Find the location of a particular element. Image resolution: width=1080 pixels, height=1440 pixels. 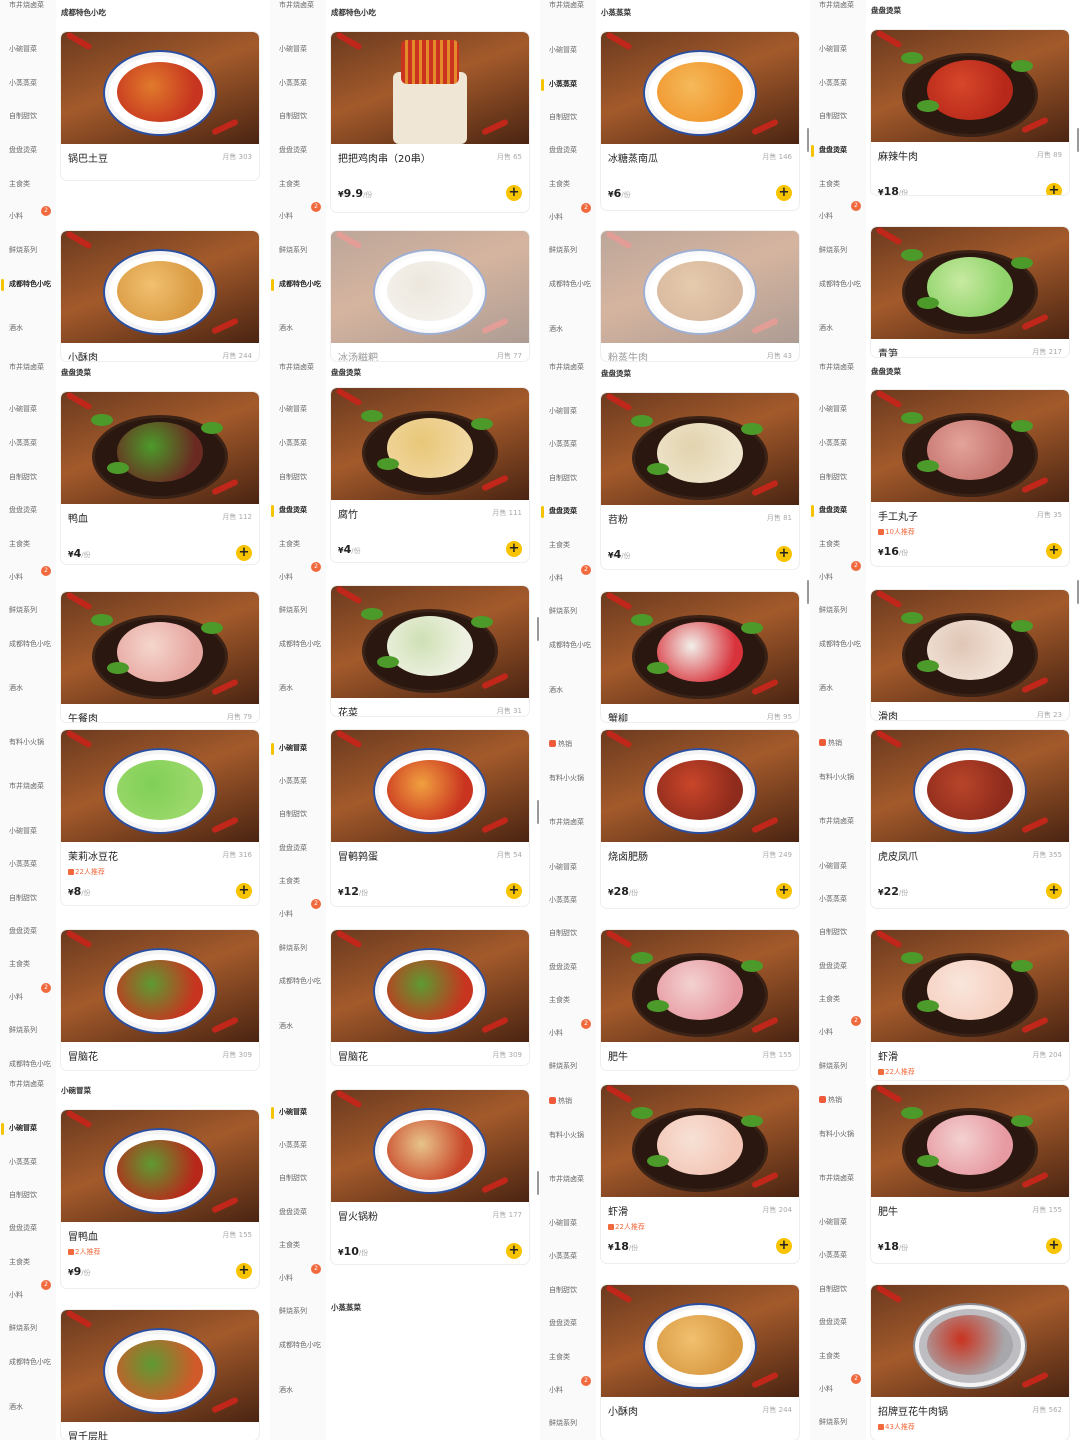

dish-card: 手工丸子 月售 35 10人推荐 ¥16/份 + is located at coordinates (970, 478).